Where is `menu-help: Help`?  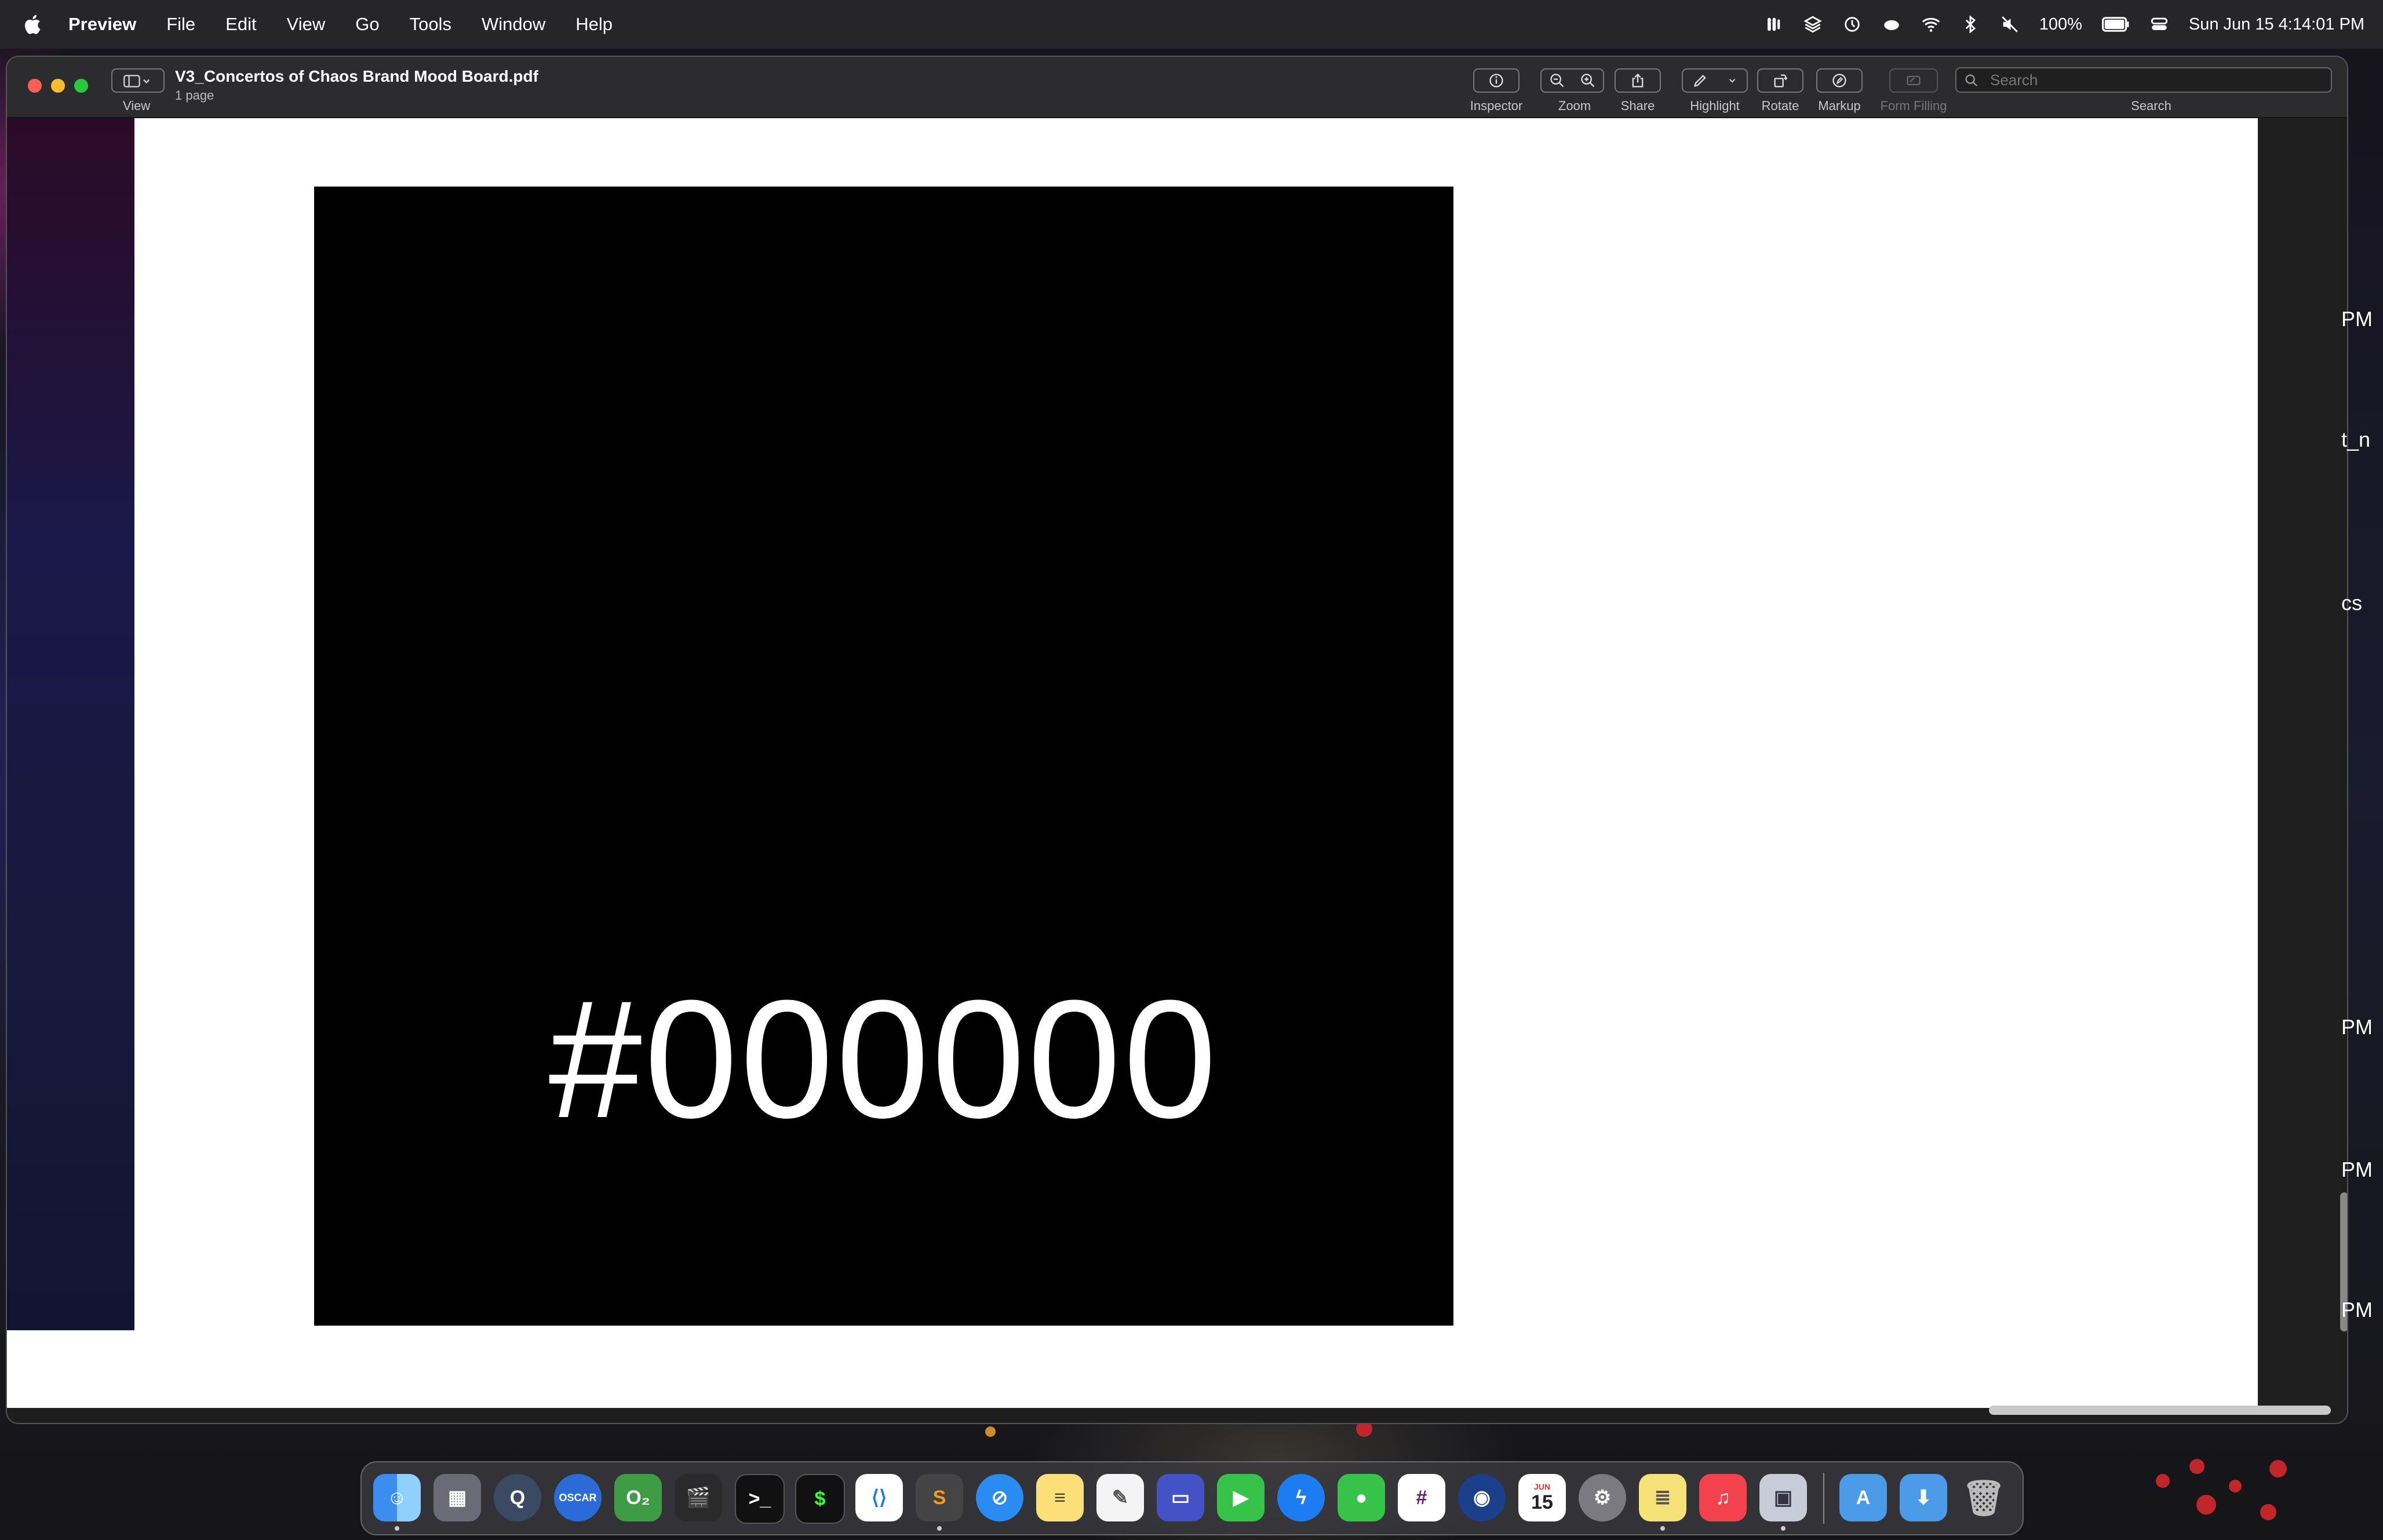 menu-help: Help is located at coordinates (594, 25).